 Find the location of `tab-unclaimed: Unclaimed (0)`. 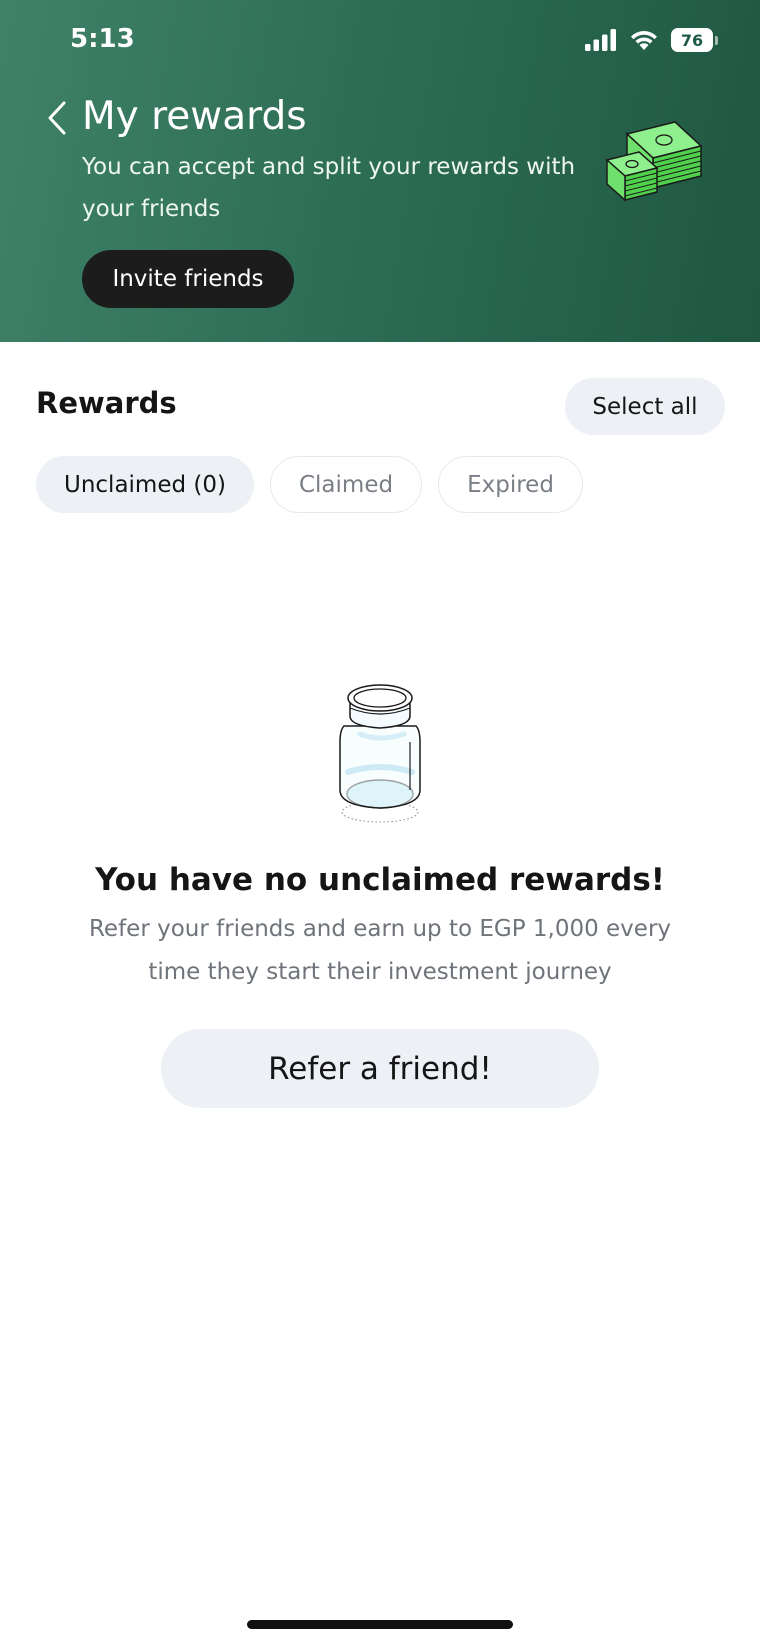

tab-unclaimed: Unclaimed (0) is located at coordinates (145, 484).